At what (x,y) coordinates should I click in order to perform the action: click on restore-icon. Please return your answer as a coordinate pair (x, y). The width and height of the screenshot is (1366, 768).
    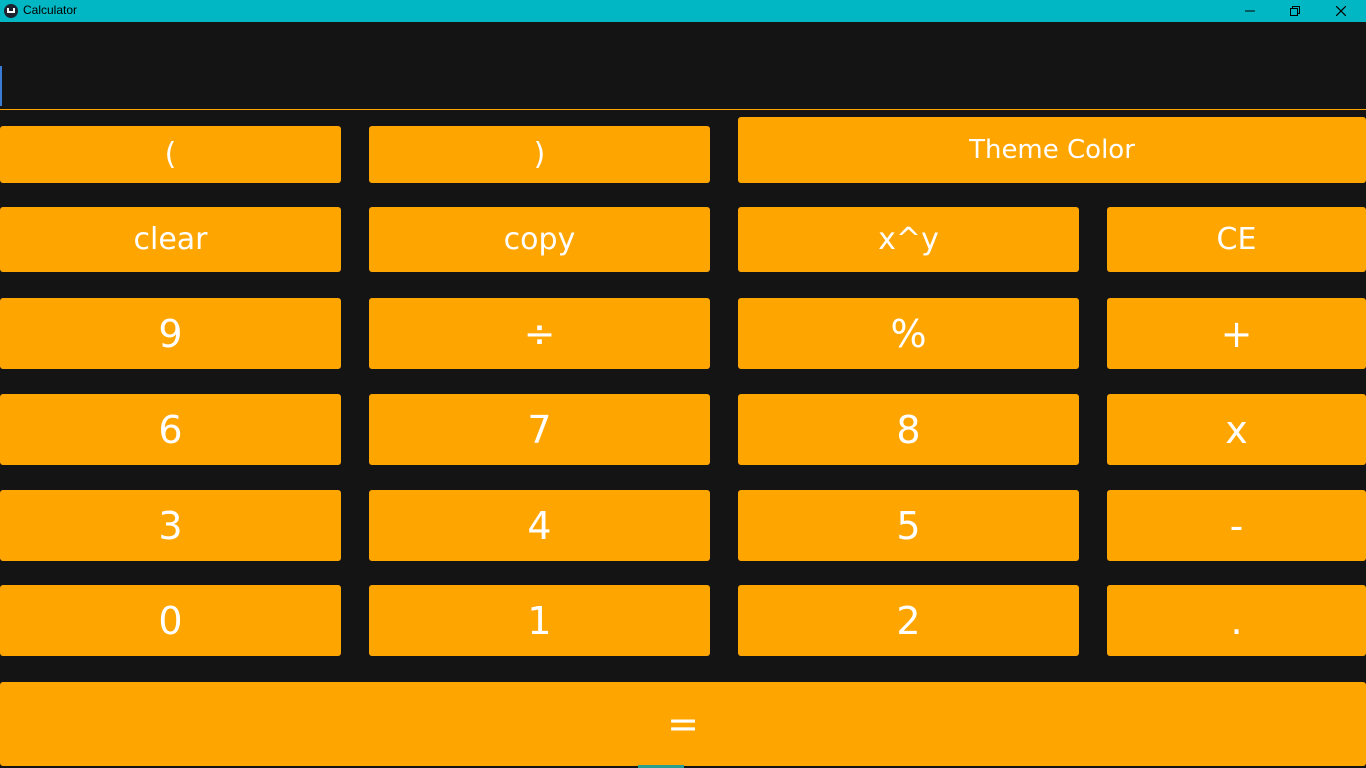
    Looking at the image, I should click on (1295, 11).